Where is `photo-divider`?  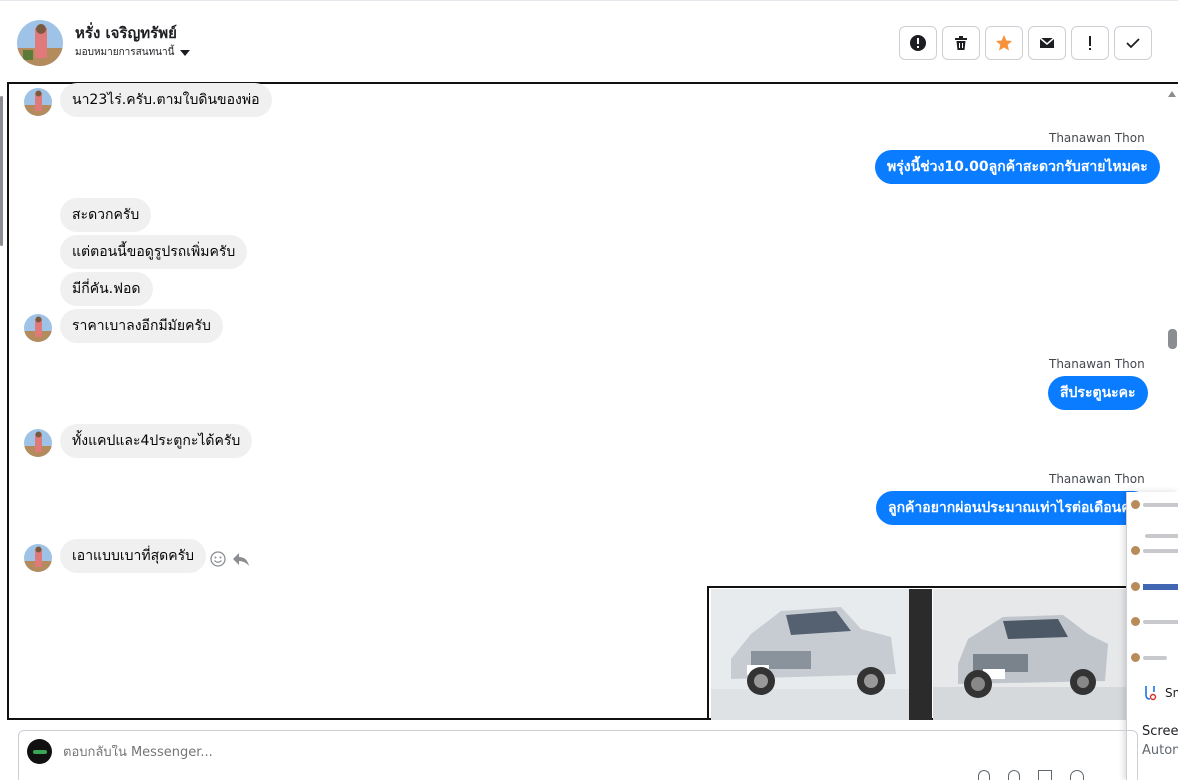
photo-divider is located at coordinates (920, 654).